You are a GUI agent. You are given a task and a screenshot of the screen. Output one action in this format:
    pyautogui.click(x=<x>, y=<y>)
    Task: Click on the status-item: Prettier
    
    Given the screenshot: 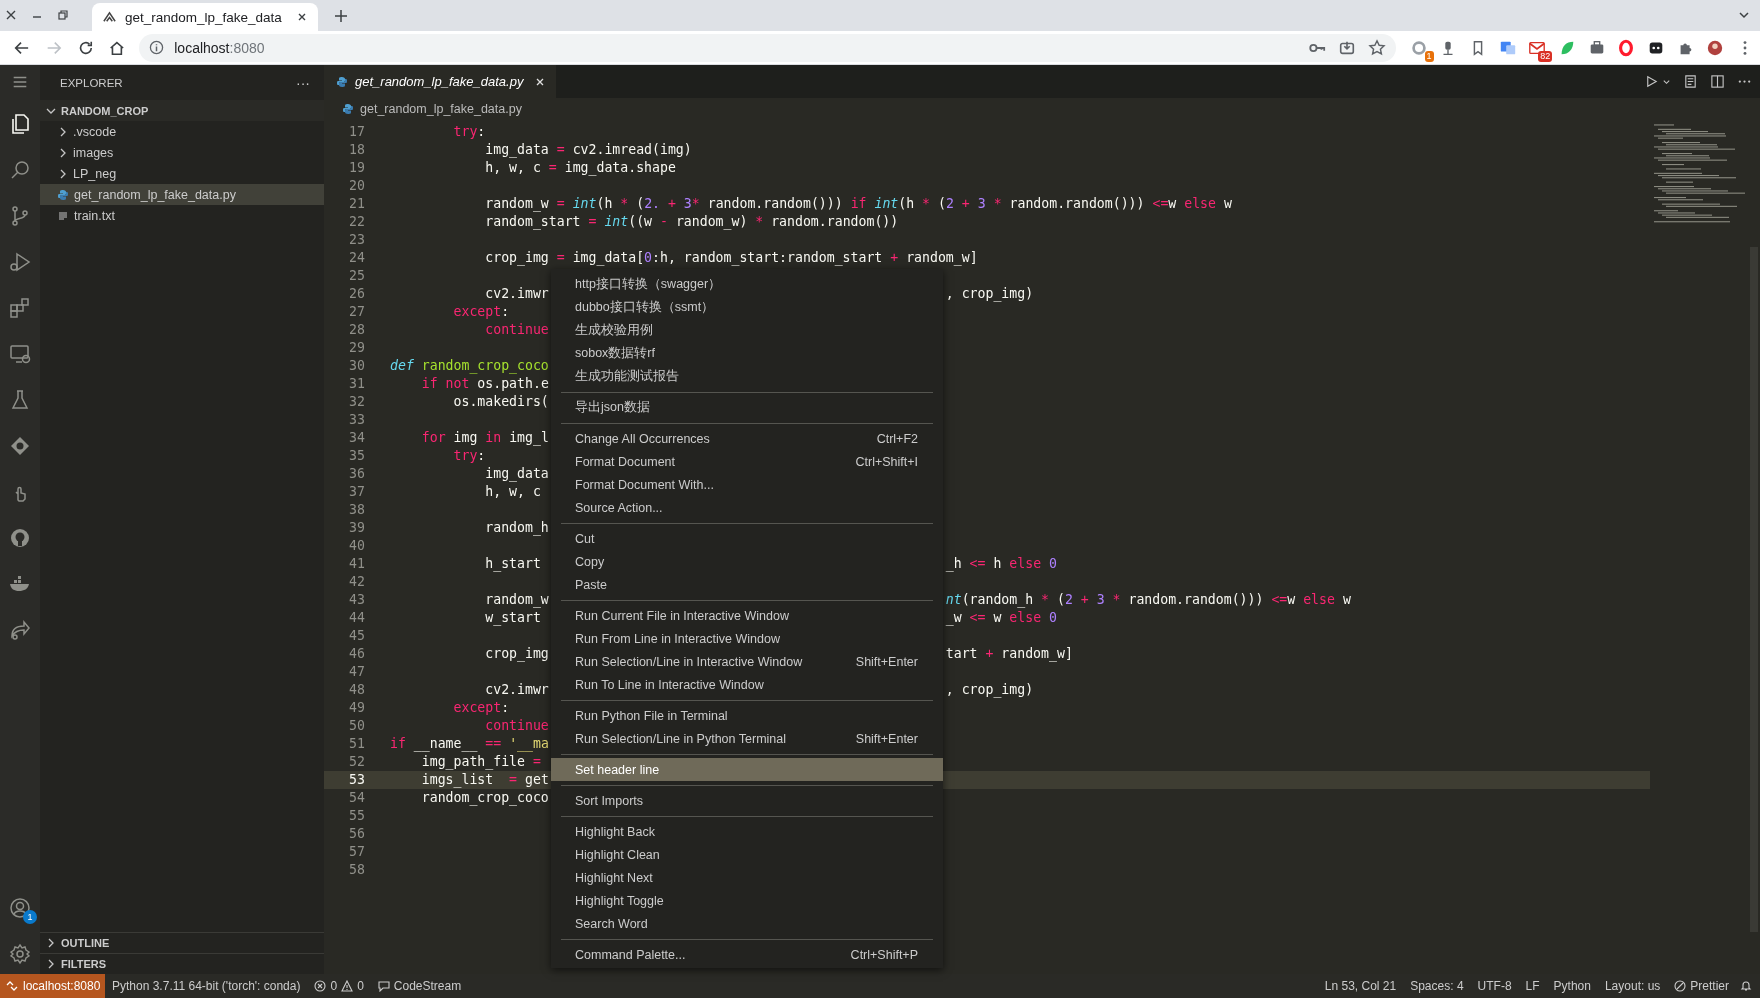 What is the action you would take?
    pyautogui.click(x=1709, y=986)
    